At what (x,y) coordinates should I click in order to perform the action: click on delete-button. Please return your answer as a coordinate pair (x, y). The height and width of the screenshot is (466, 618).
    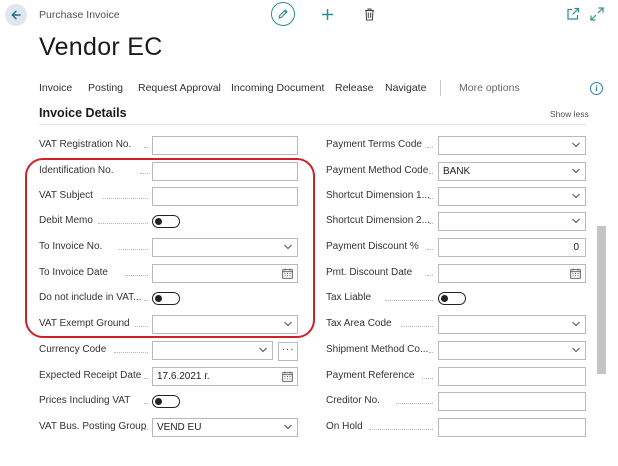
    Looking at the image, I should click on (369, 14).